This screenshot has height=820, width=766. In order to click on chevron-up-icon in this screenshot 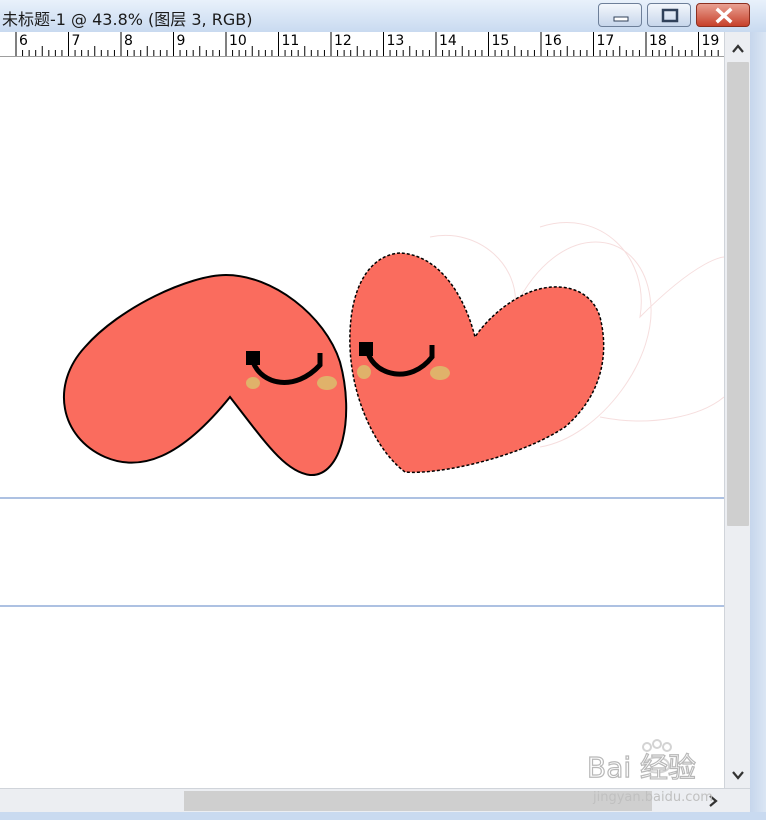, I will do `click(738, 48)`.